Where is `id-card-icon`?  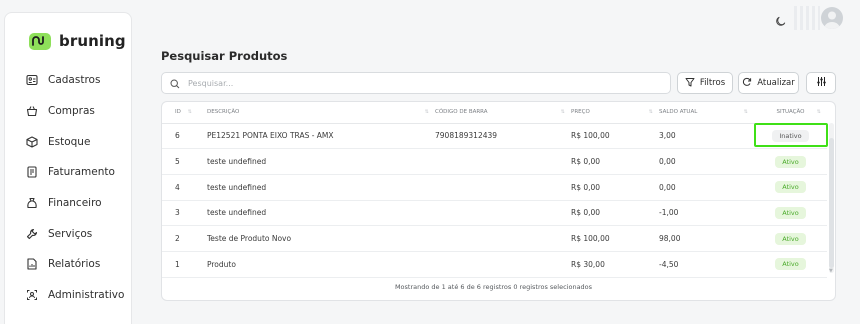 id-card-icon is located at coordinates (32, 80).